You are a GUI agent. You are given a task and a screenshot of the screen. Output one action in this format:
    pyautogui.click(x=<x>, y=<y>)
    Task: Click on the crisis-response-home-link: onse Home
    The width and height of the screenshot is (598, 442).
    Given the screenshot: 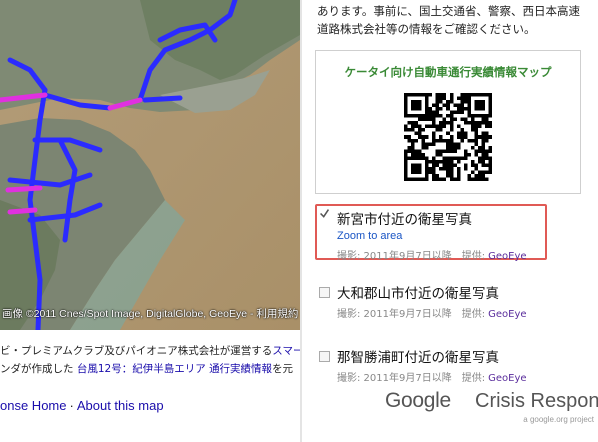 What is the action you would take?
    pyautogui.click(x=33, y=405)
    